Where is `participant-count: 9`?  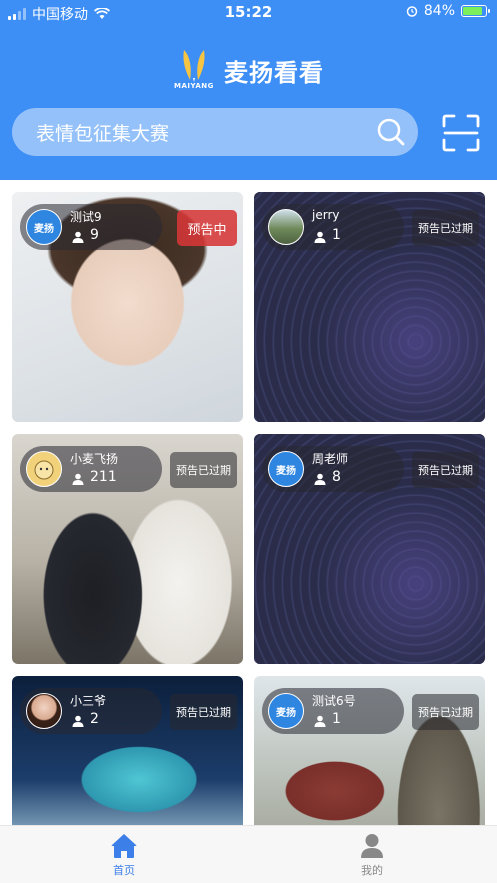
participant-count: 9 is located at coordinates (94, 235).